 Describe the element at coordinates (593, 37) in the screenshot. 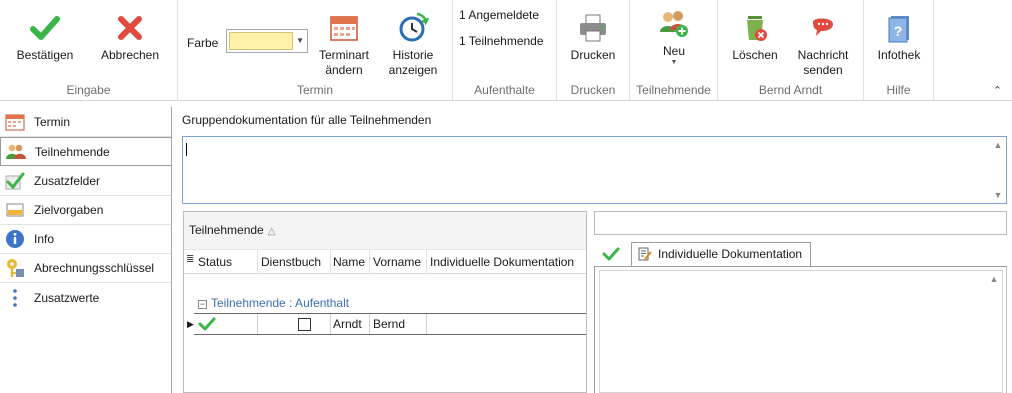

I see `print-button: Drucken` at that location.